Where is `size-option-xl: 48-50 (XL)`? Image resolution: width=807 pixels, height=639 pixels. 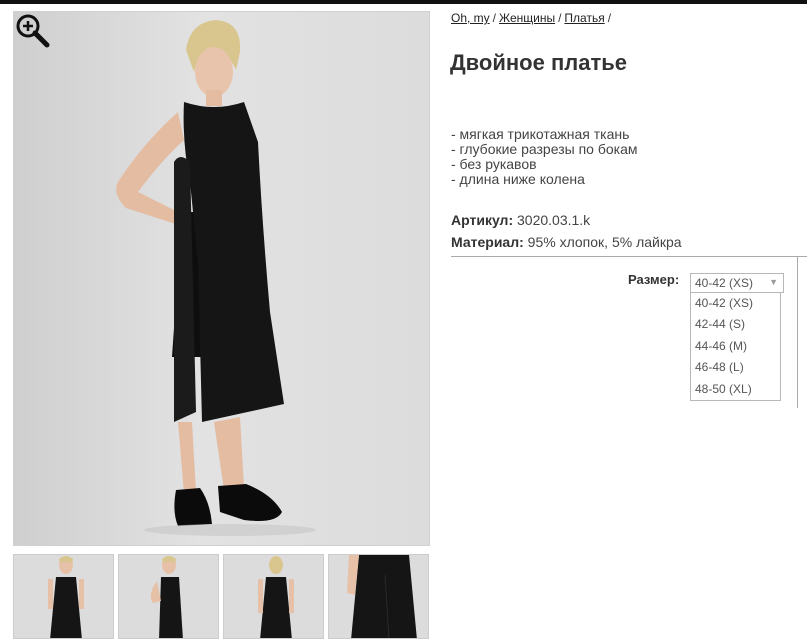
size-option-xl: 48-50 (XL) is located at coordinates (735, 389).